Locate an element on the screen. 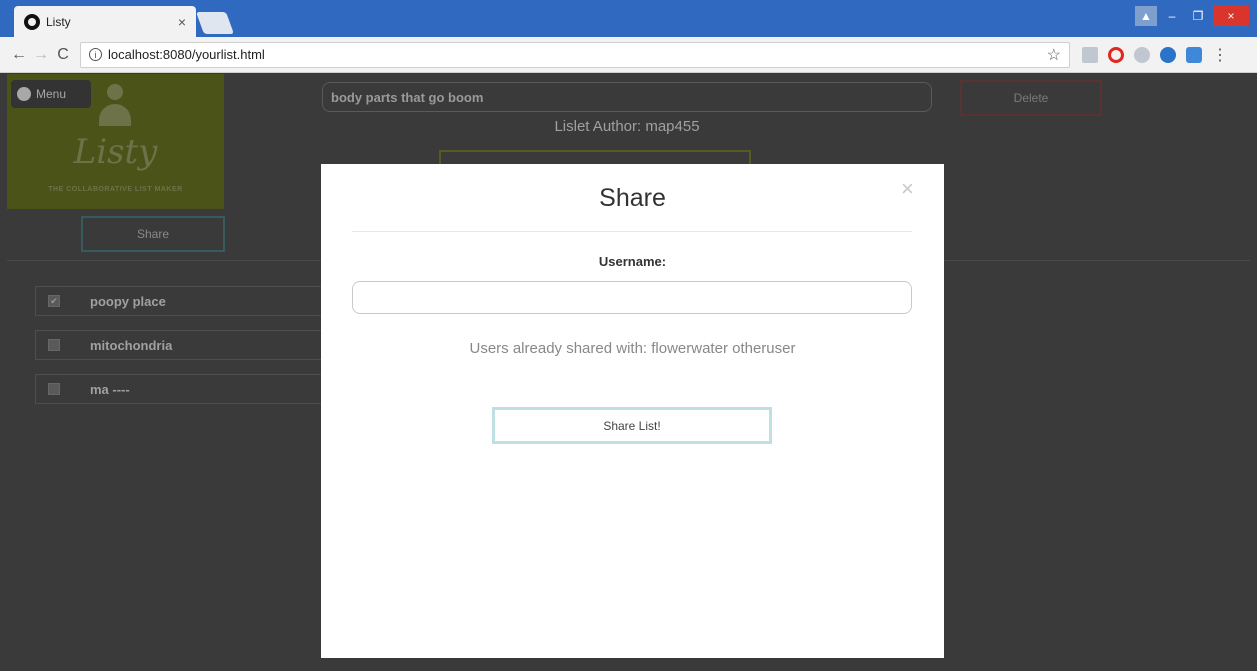  tab-close-icon: × is located at coordinates (182, 22).